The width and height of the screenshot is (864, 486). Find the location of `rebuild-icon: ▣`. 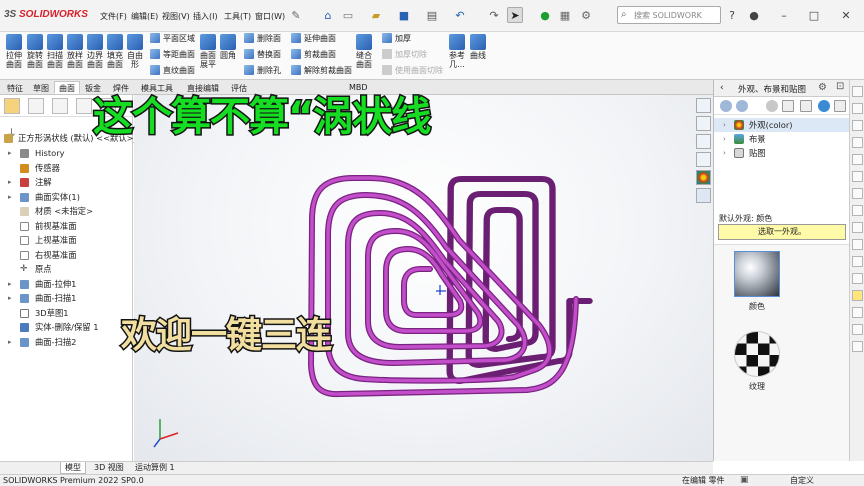

rebuild-icon: ▣ is located at coordinates (744, 480).